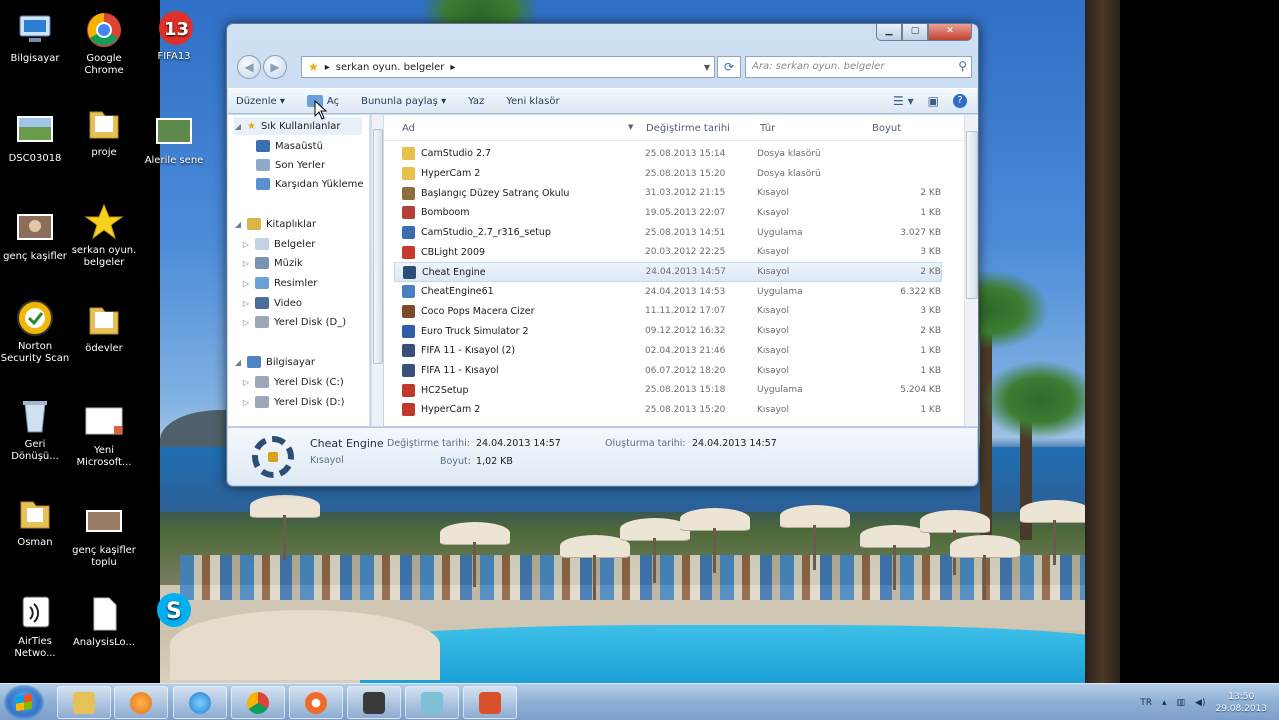  Describe the element at coordinates (668, 174) in the screenshot. I see `file-row: HyperCam 2 25.08.2013 15:20 Dosya klasörü` at that location.